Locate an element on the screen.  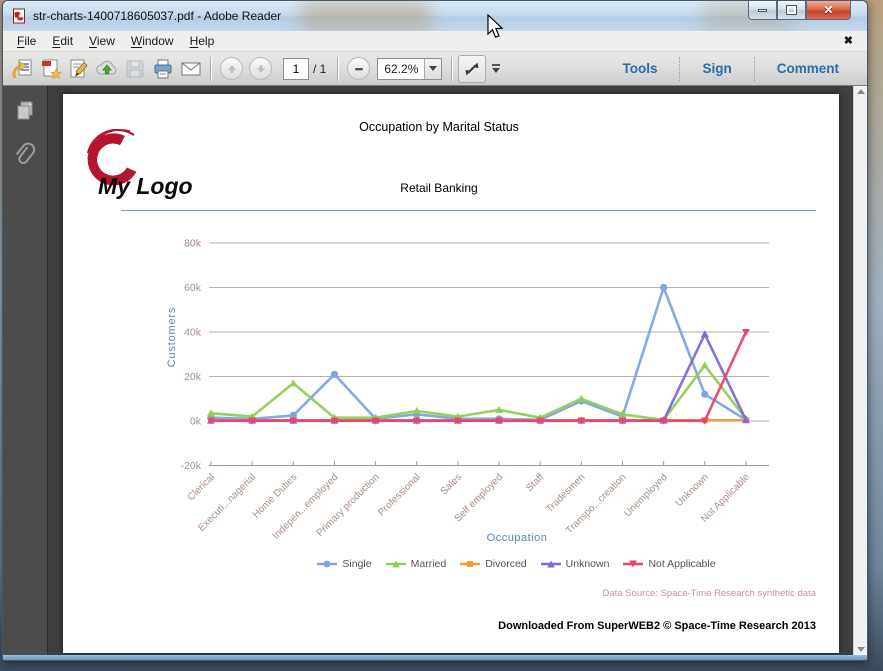
series-line-single is located at coordinates (478, 354).